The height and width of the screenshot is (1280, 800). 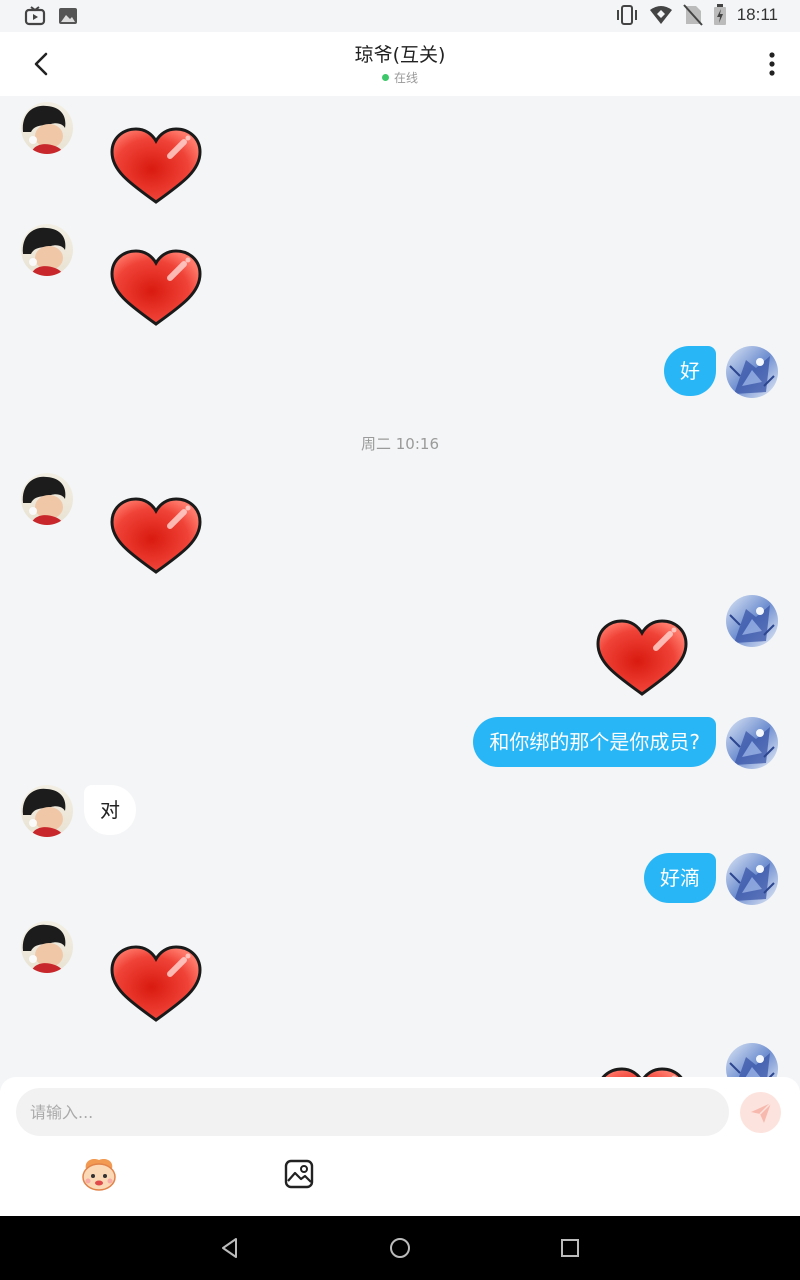 I want to click on chat-header: 琼爷(互关) 在线, so click(x=400, y=64).